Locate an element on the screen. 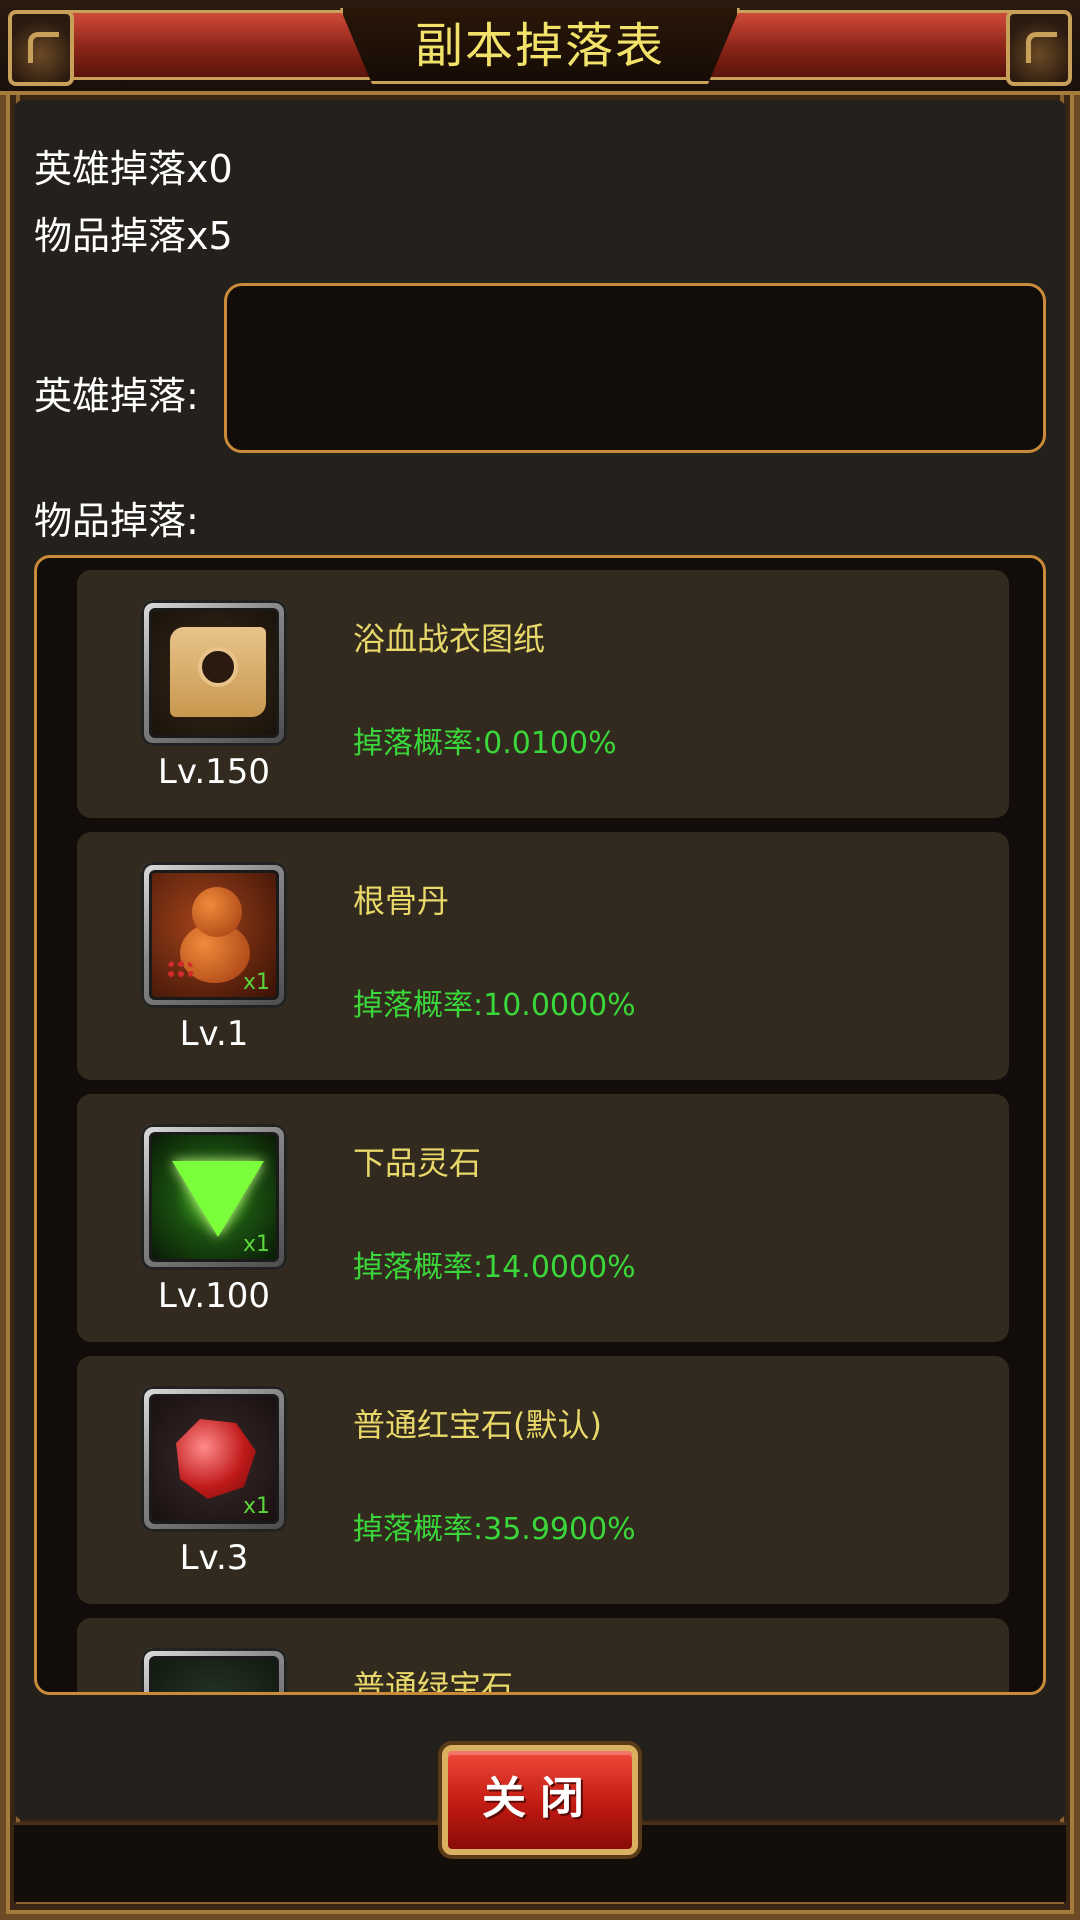  green-gem-icon is located at coordinates (214, 1674).